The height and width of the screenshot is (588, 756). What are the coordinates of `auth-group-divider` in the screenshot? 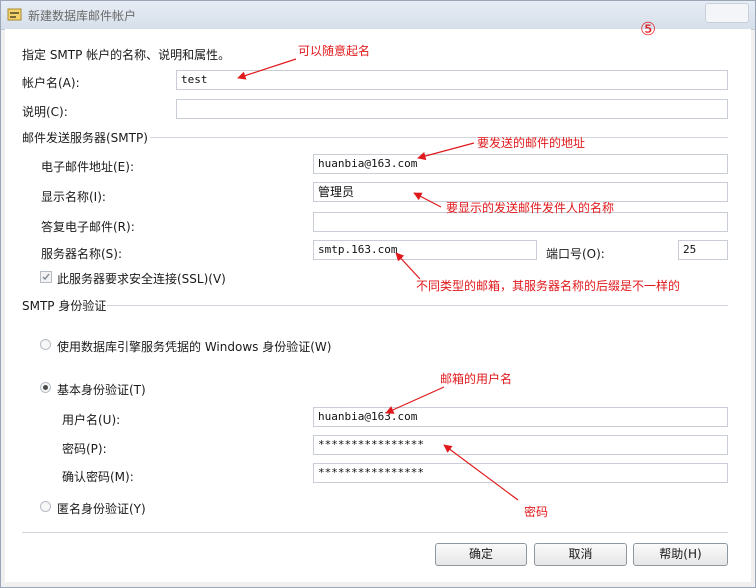 It's located at (417, 305).